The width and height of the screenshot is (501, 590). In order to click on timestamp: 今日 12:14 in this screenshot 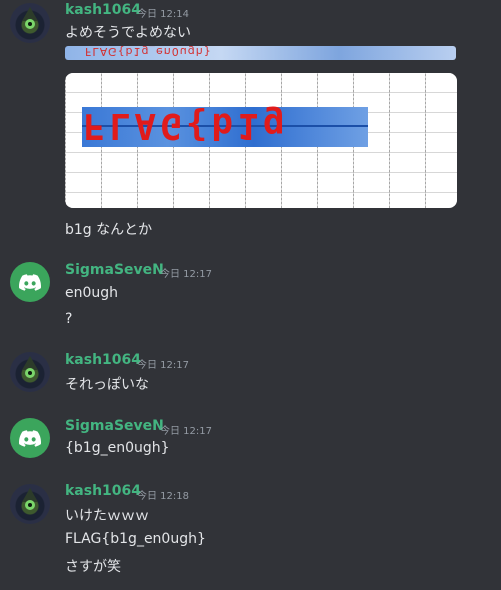, I will do `click(163, 14)`.